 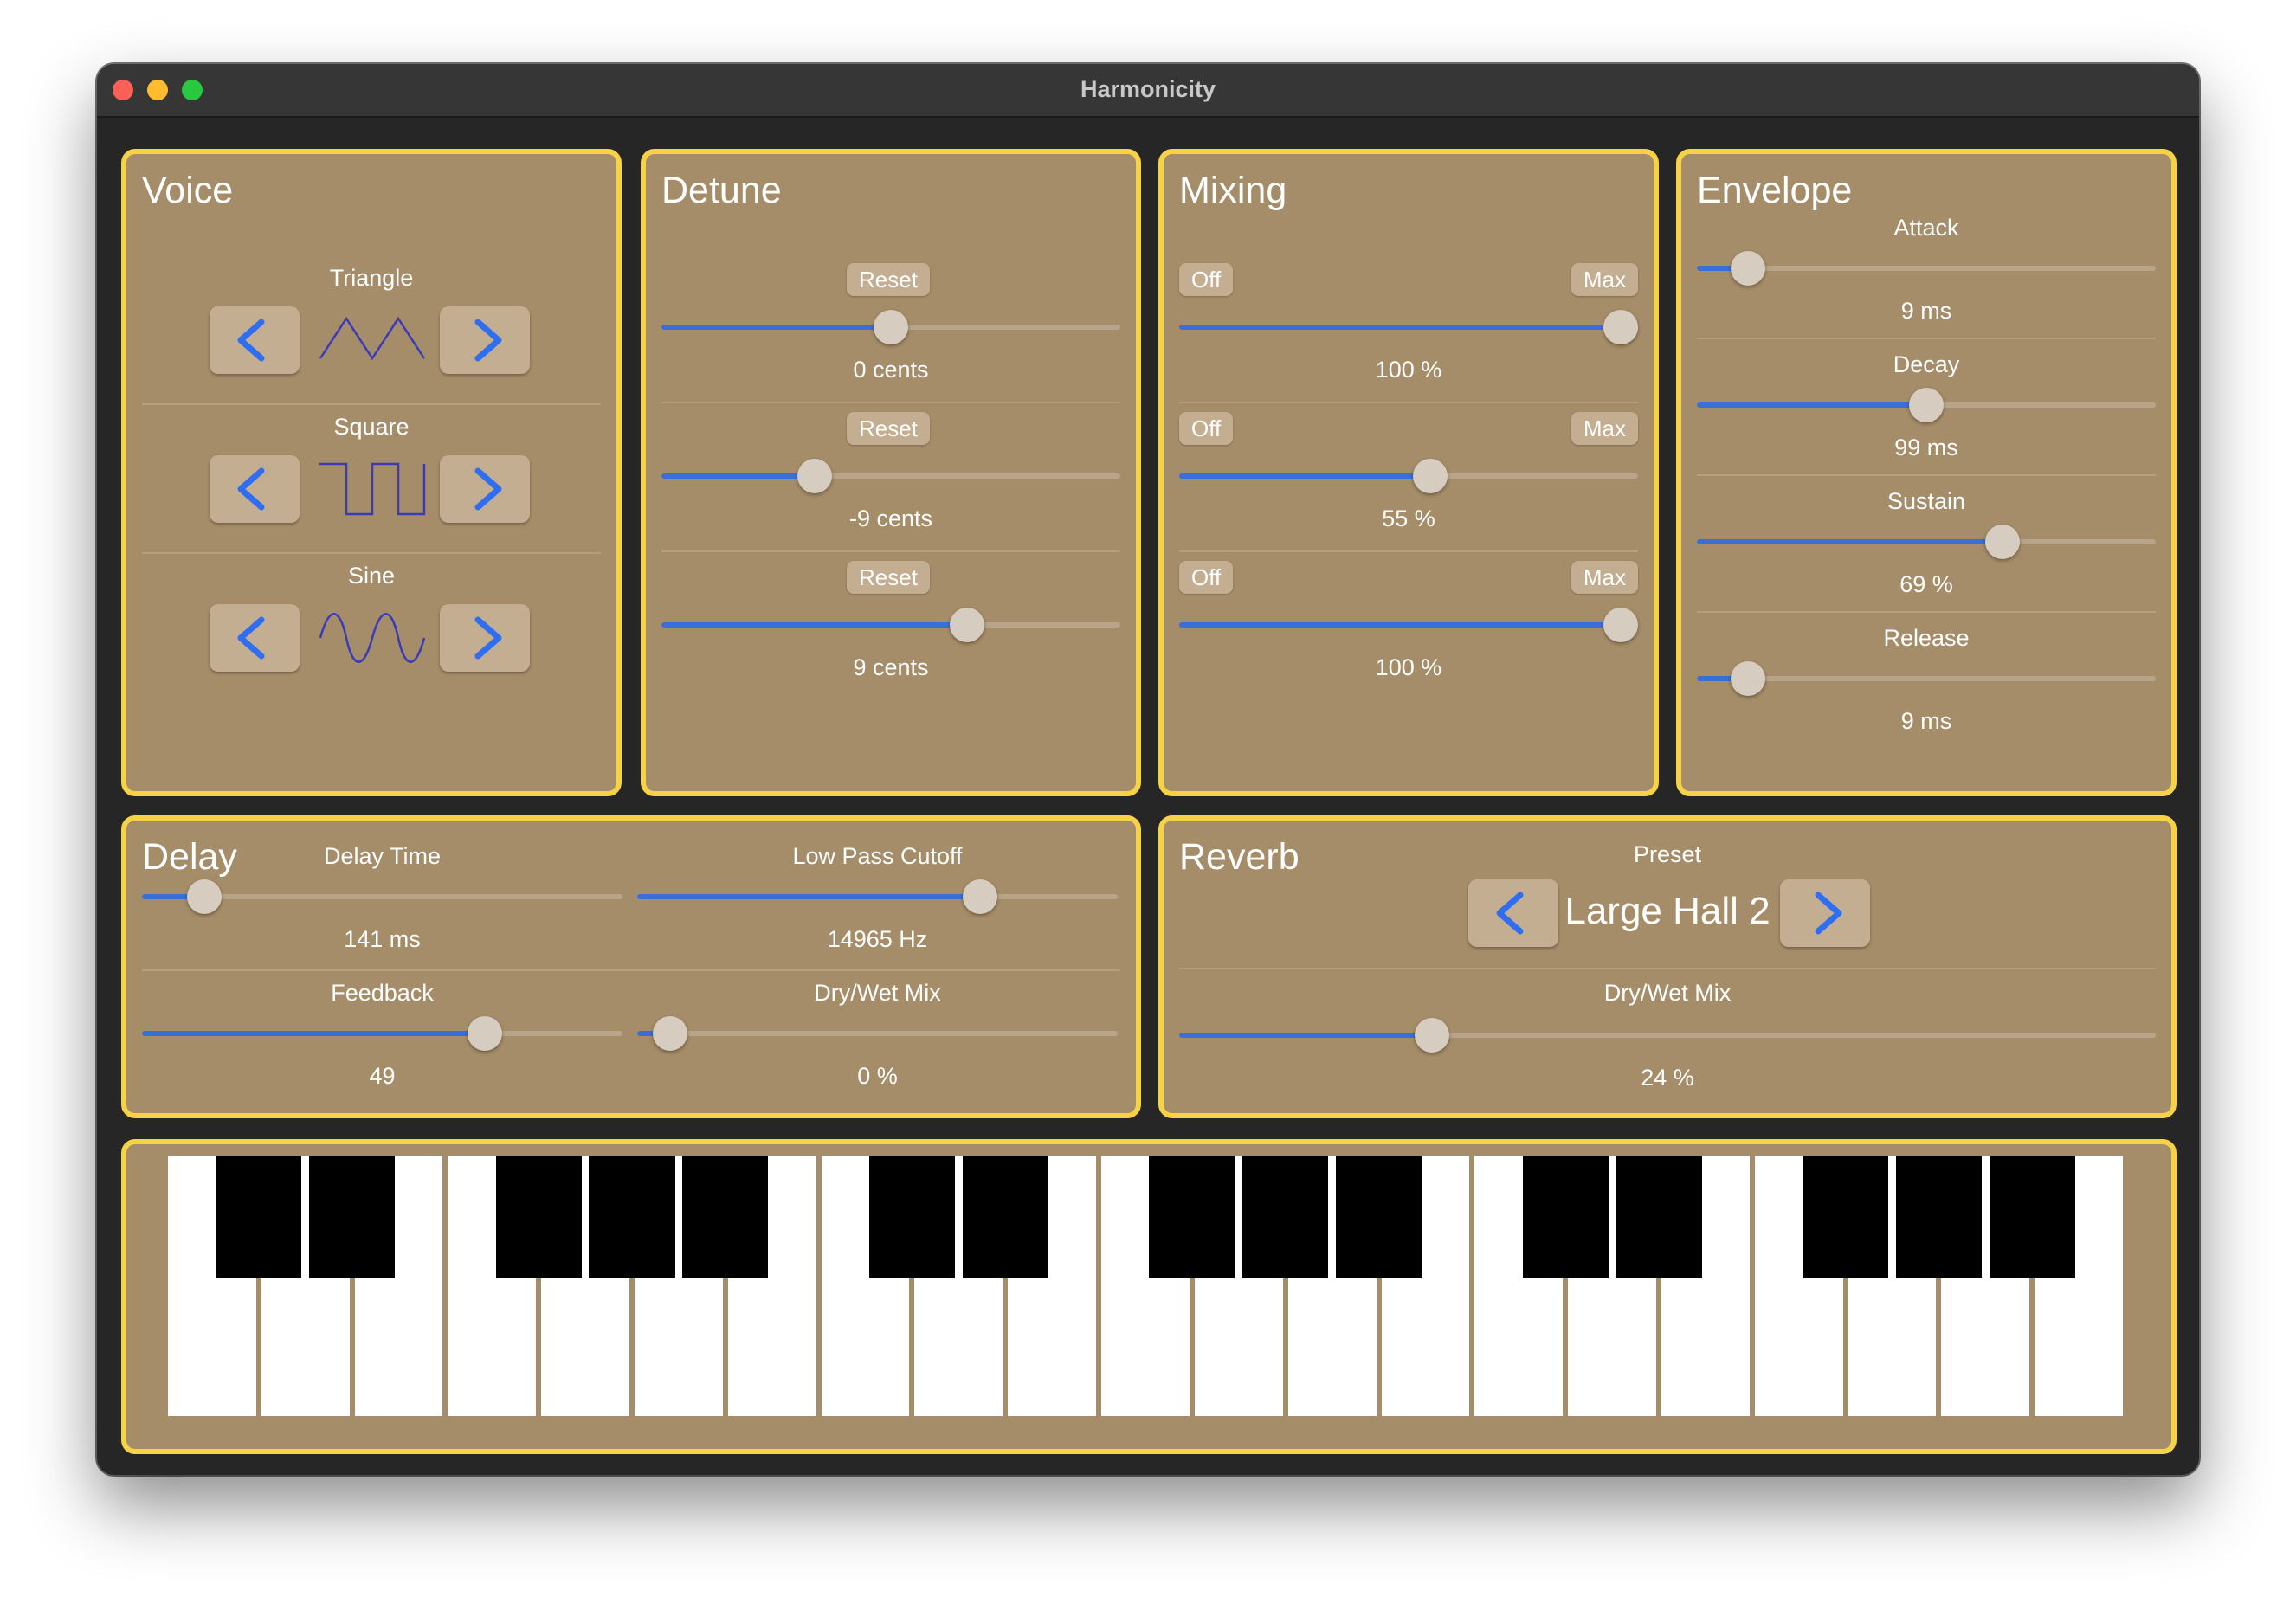 What do you see at coordinates (382, 993) in the screenshot?
I see `feedback-label: Feedback` at bounding box center [382, 993].